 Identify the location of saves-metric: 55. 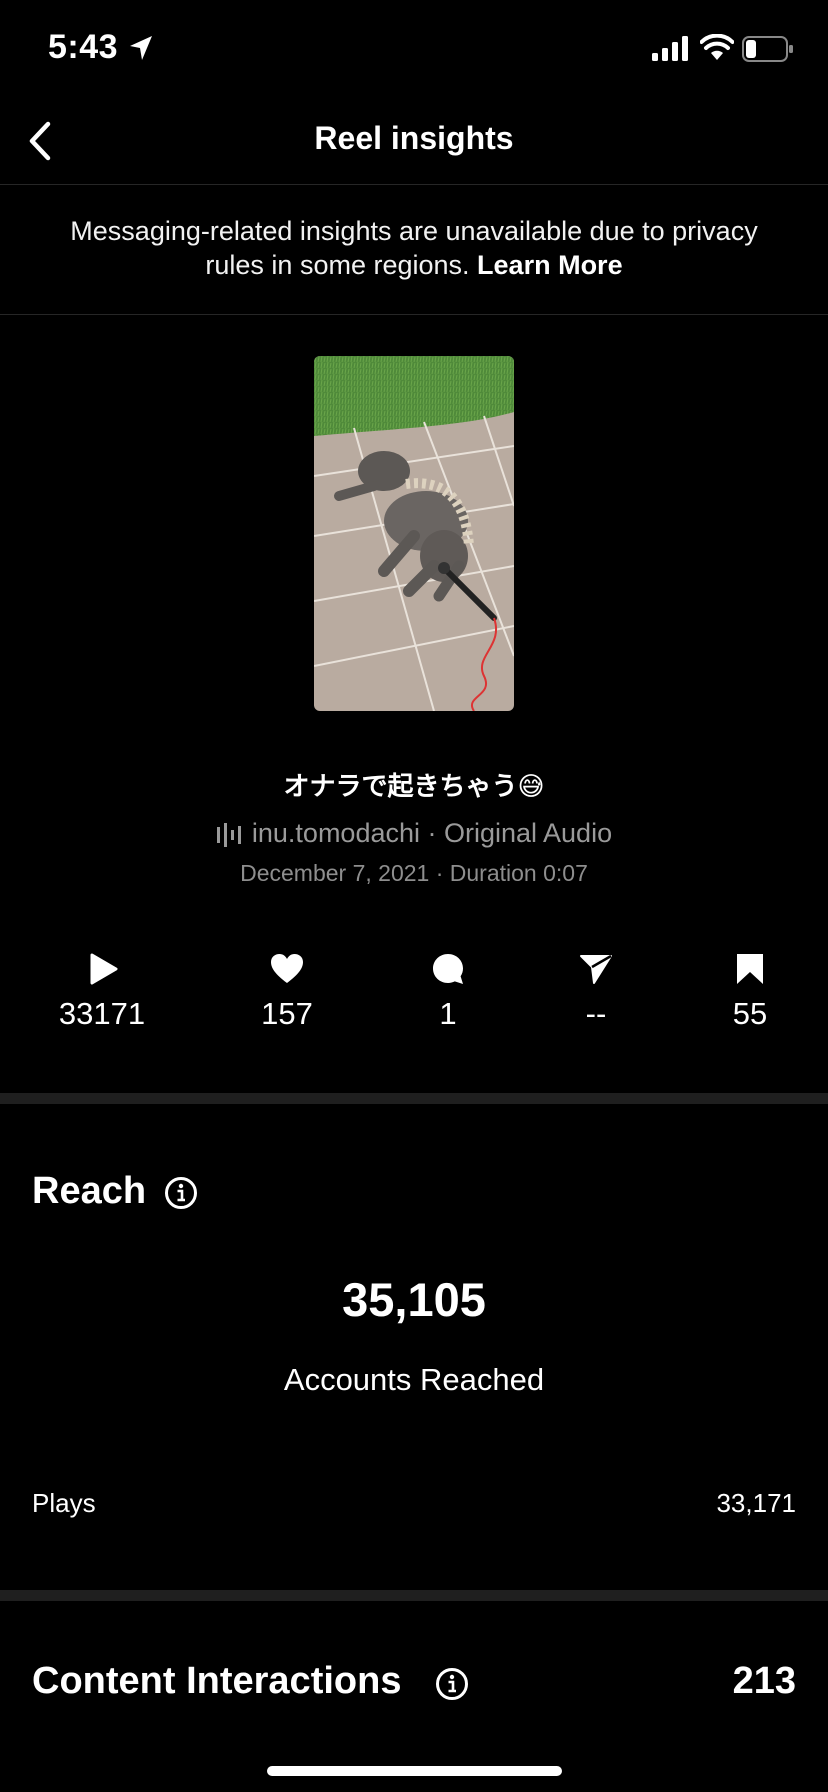
(750, 992).